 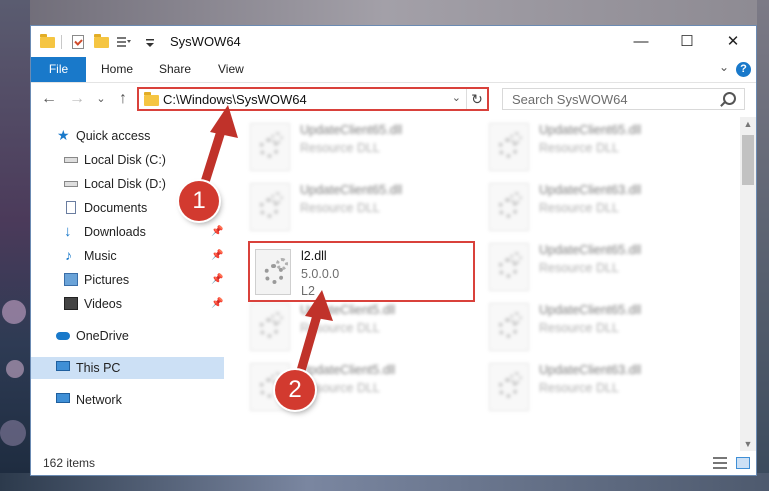 I want to click on minimize-button: —, so click(x=641, y=41).